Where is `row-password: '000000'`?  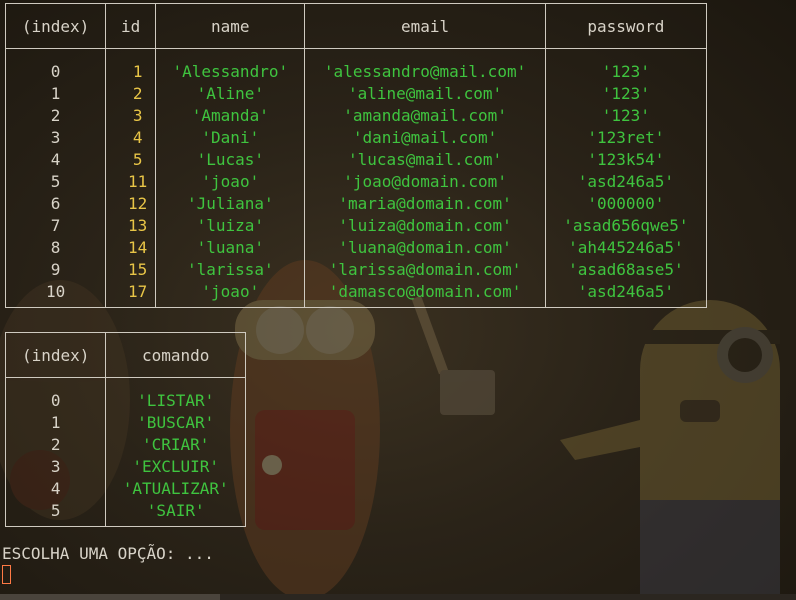 row-password: '000000' is located at coordinates (626, 204).